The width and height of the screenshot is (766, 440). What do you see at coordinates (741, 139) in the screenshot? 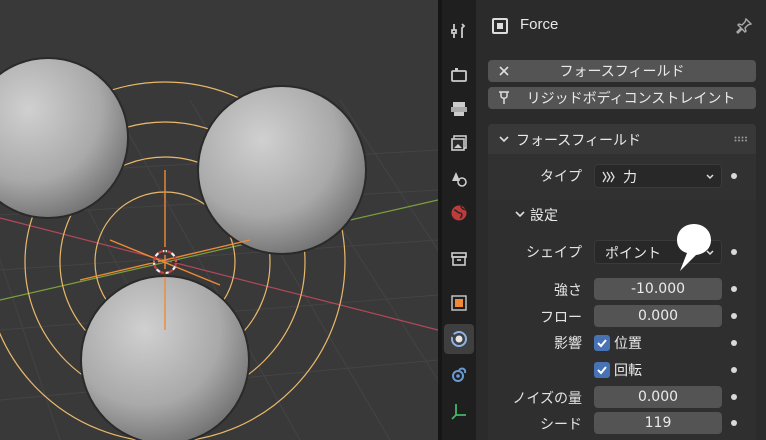
I see `drag-handle-icon` at bounding box center [741, 139].